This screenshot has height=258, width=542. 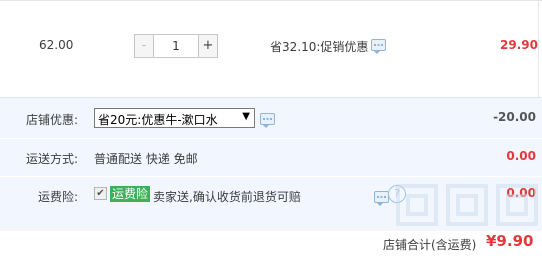 What do you see at coordinates (146, 159) in the screenshot?
I see `shipping-method: 普通配送 快递 免邮` at bounding box center [146, 159].